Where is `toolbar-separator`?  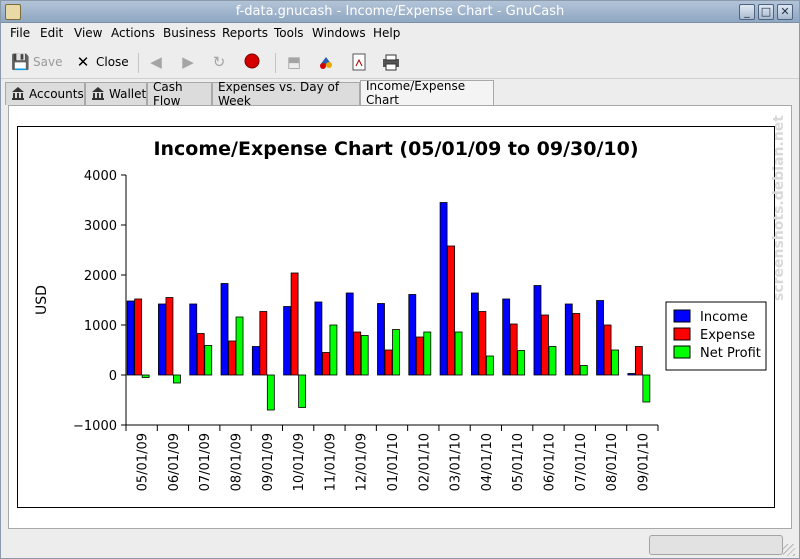 toolbar-separator is located at coordinates (275, 63).